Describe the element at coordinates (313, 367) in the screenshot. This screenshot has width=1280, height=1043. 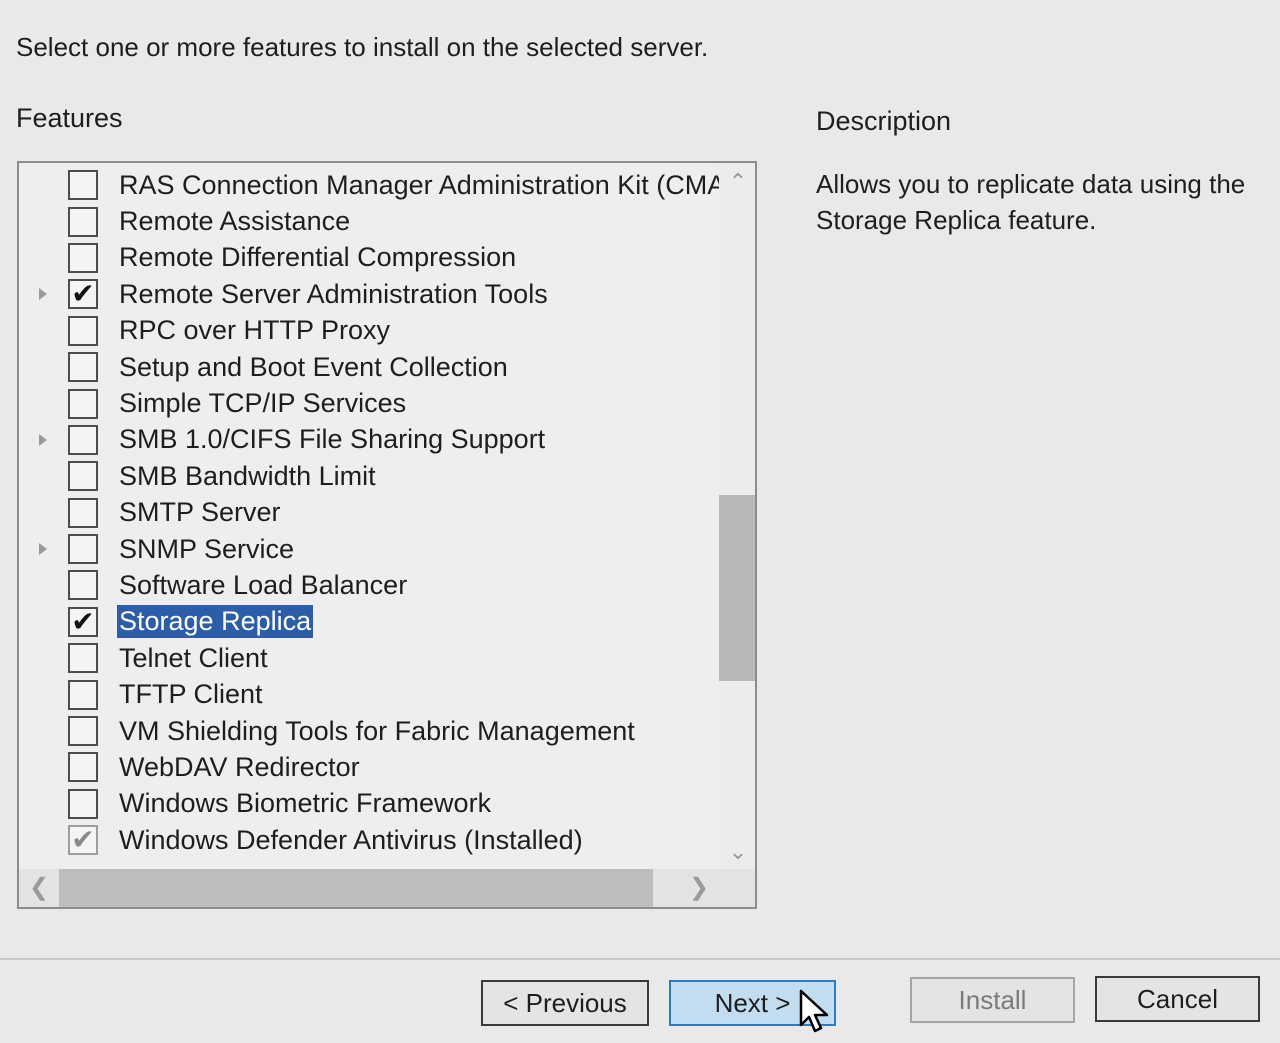
I see `feature-label: Setup and Boot Event Collection` at that location.